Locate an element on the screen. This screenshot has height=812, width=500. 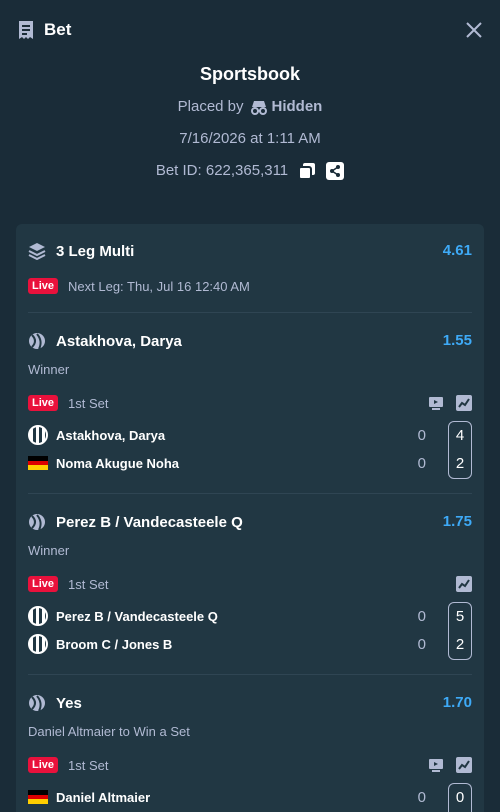
team-name: Broom C / Jones B is located at coordinates (114, 644).